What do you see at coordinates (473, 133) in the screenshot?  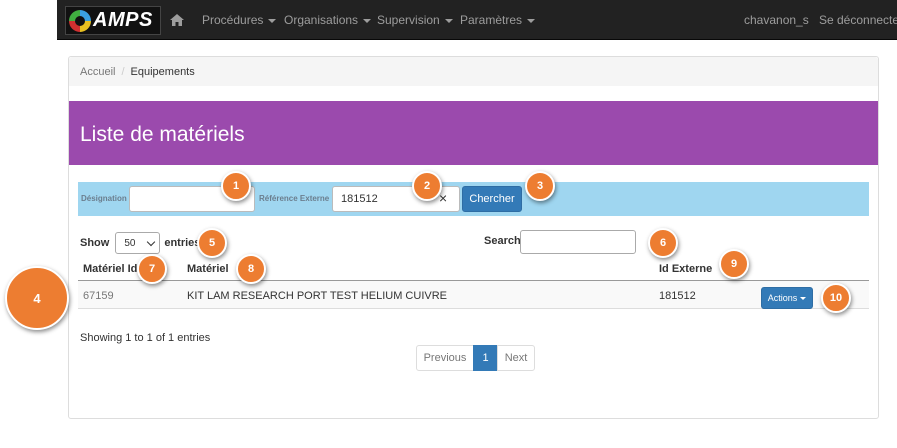 I see `page-title-bar: Liste de matériels` at bounding box center [473, 133].